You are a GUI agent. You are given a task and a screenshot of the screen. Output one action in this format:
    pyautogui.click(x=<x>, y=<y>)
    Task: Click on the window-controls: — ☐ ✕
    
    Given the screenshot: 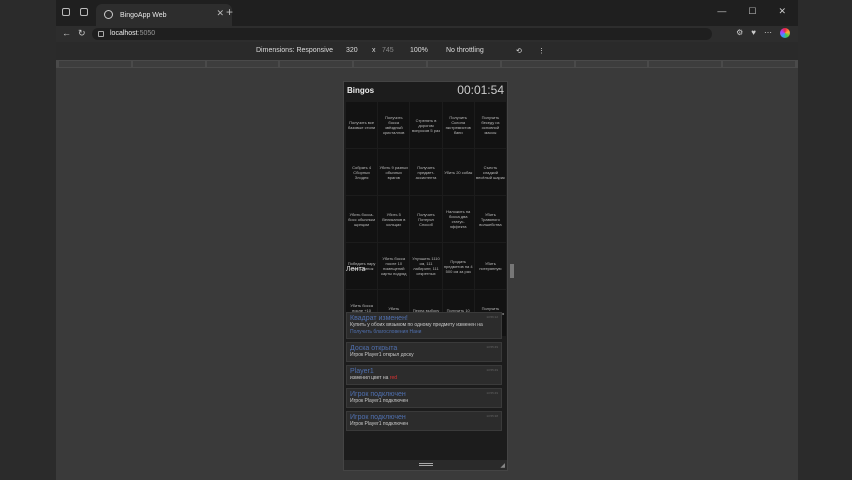 What is the action you would take?
    pyautogui.click(x=751, y=11)
    